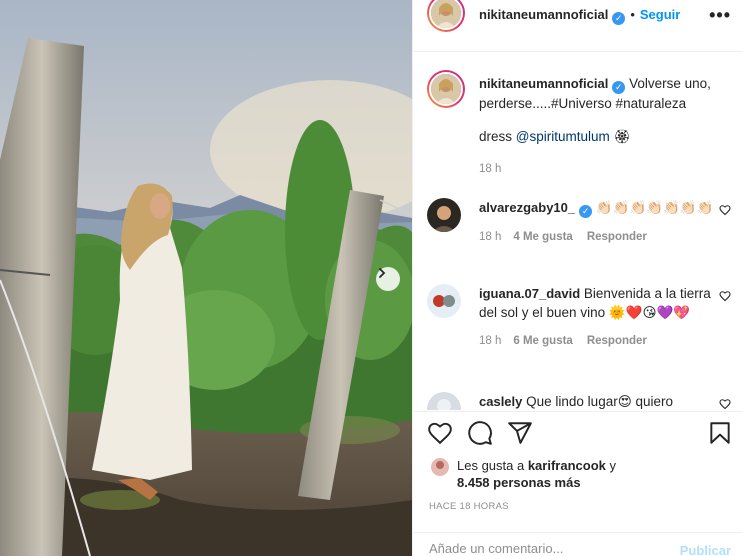 This screenshot has width=742, height=556. Describe the element at coordinates (720, 15) in the screenshot. I see `more-options-icon: •••` at that location.